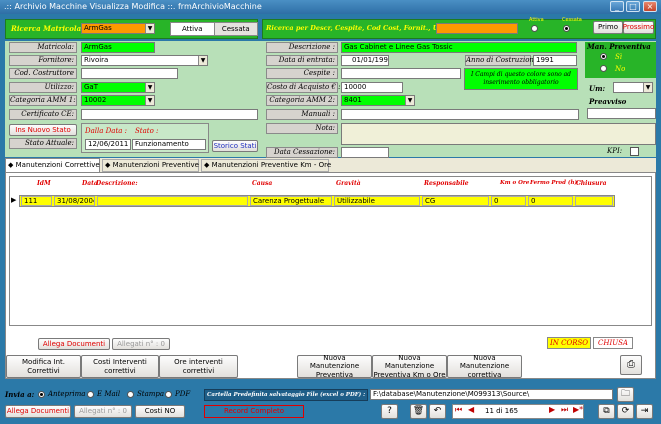  I want to click on footer-allega-documenti-button: Allega Documenti, so click(38, 411).